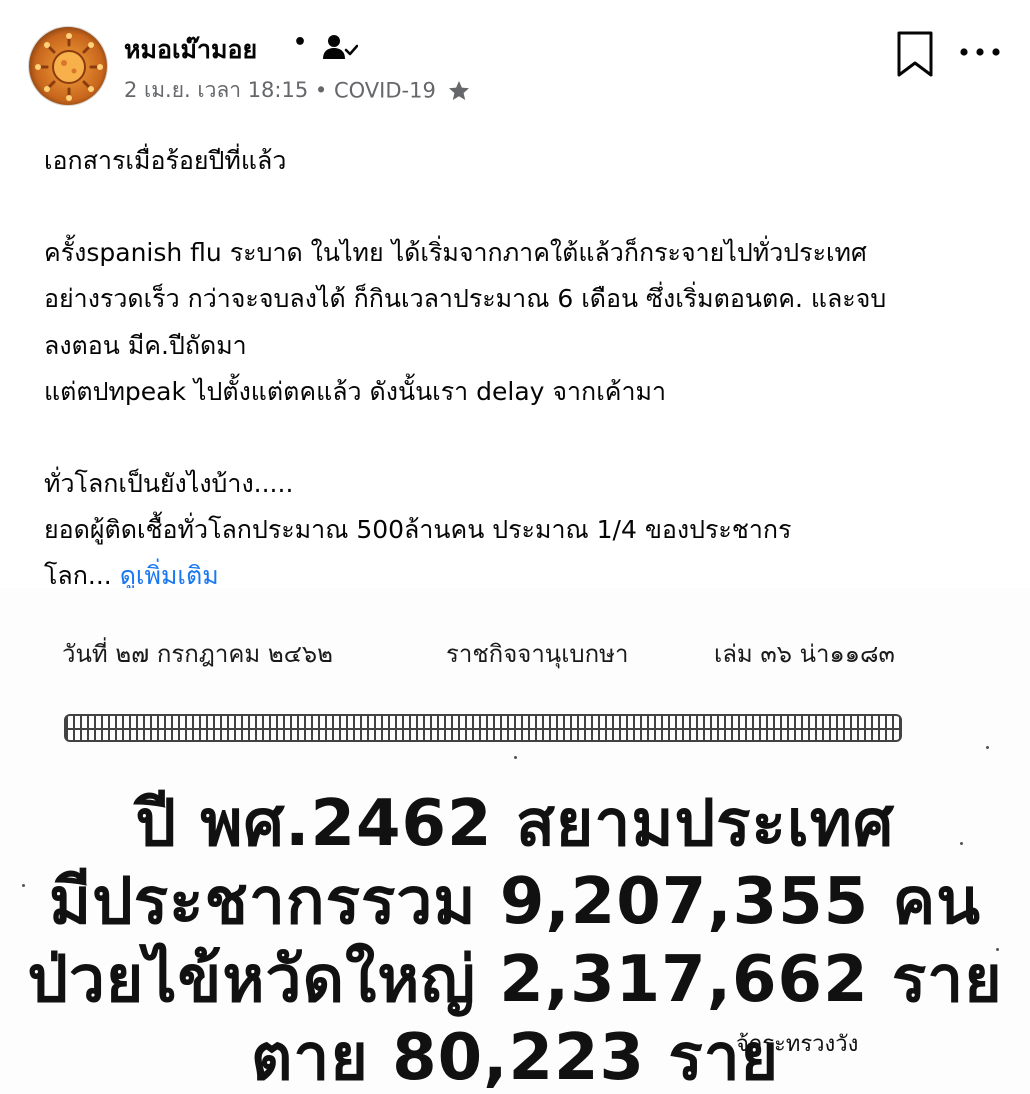 This screenshot has width=1030, height=1094. I want to click on person-check-icon, so click(340, 47).